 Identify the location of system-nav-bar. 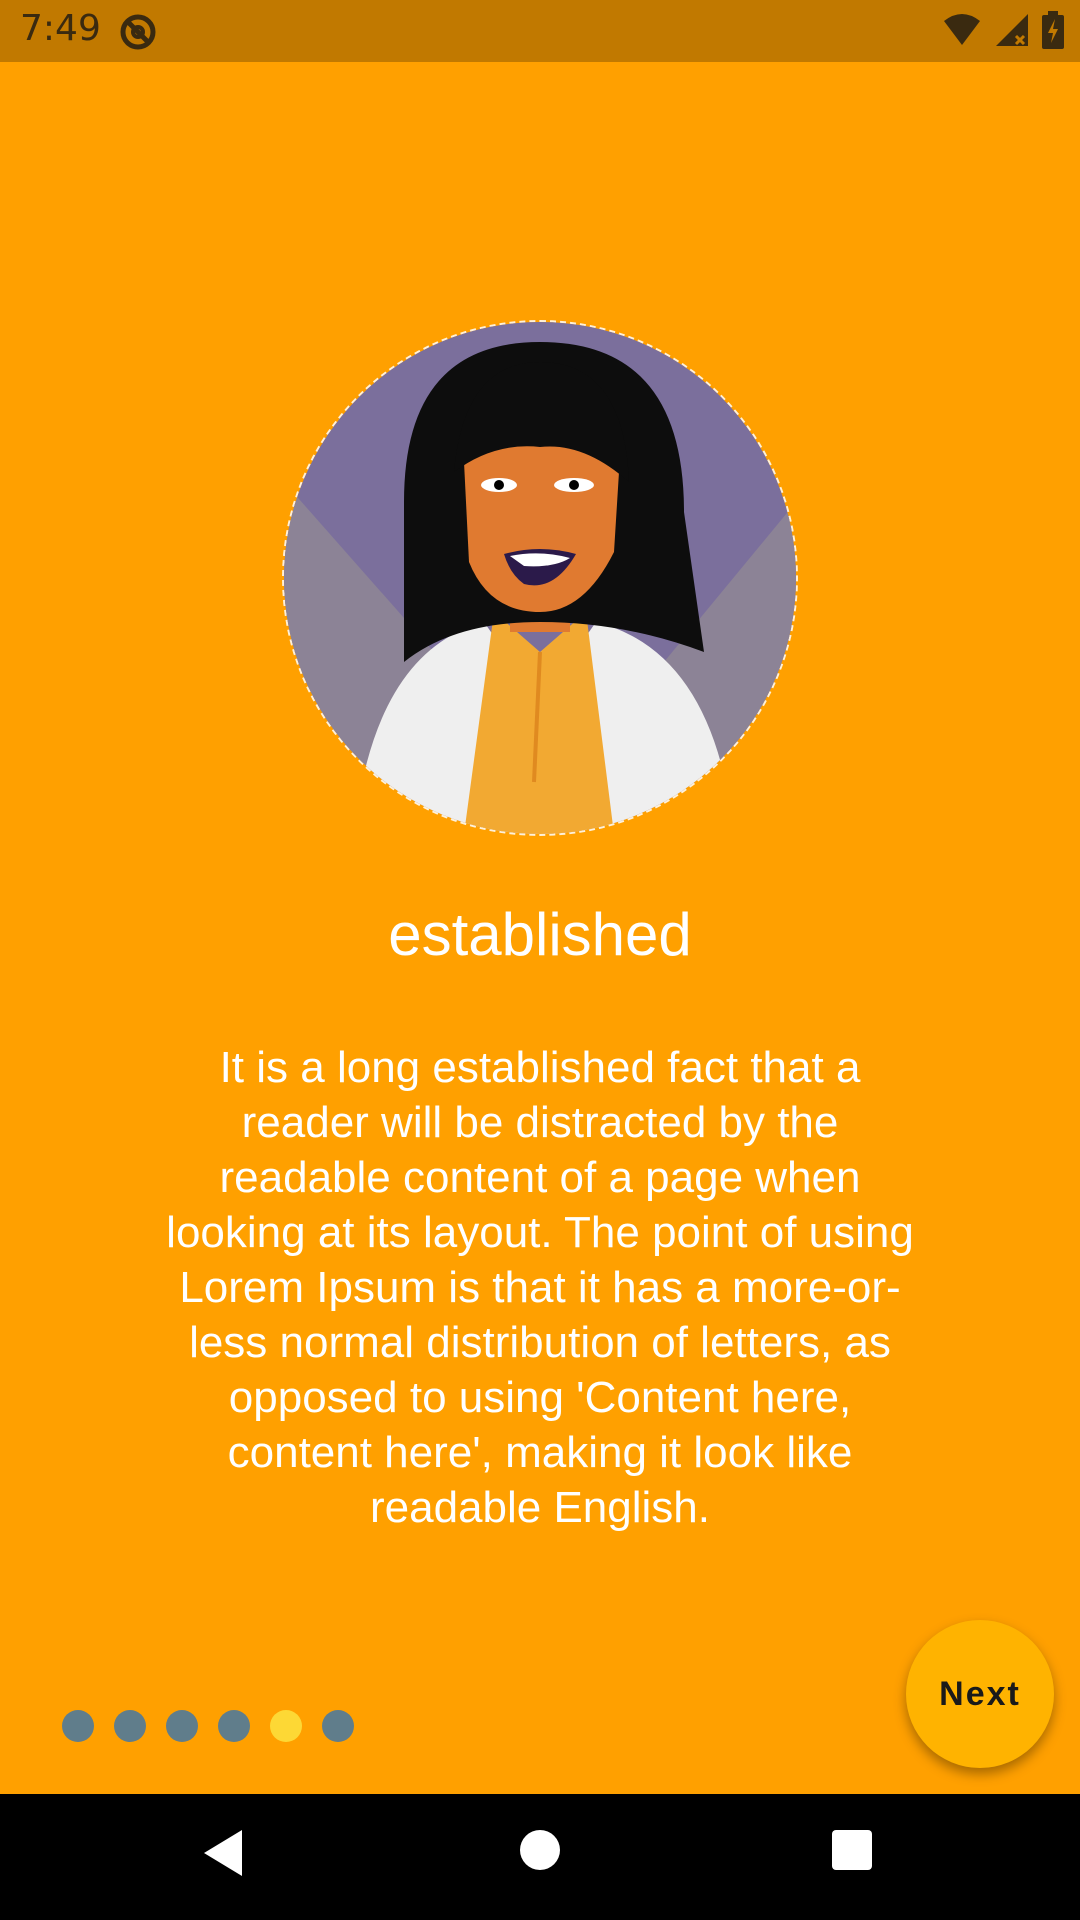
(540, 1857).